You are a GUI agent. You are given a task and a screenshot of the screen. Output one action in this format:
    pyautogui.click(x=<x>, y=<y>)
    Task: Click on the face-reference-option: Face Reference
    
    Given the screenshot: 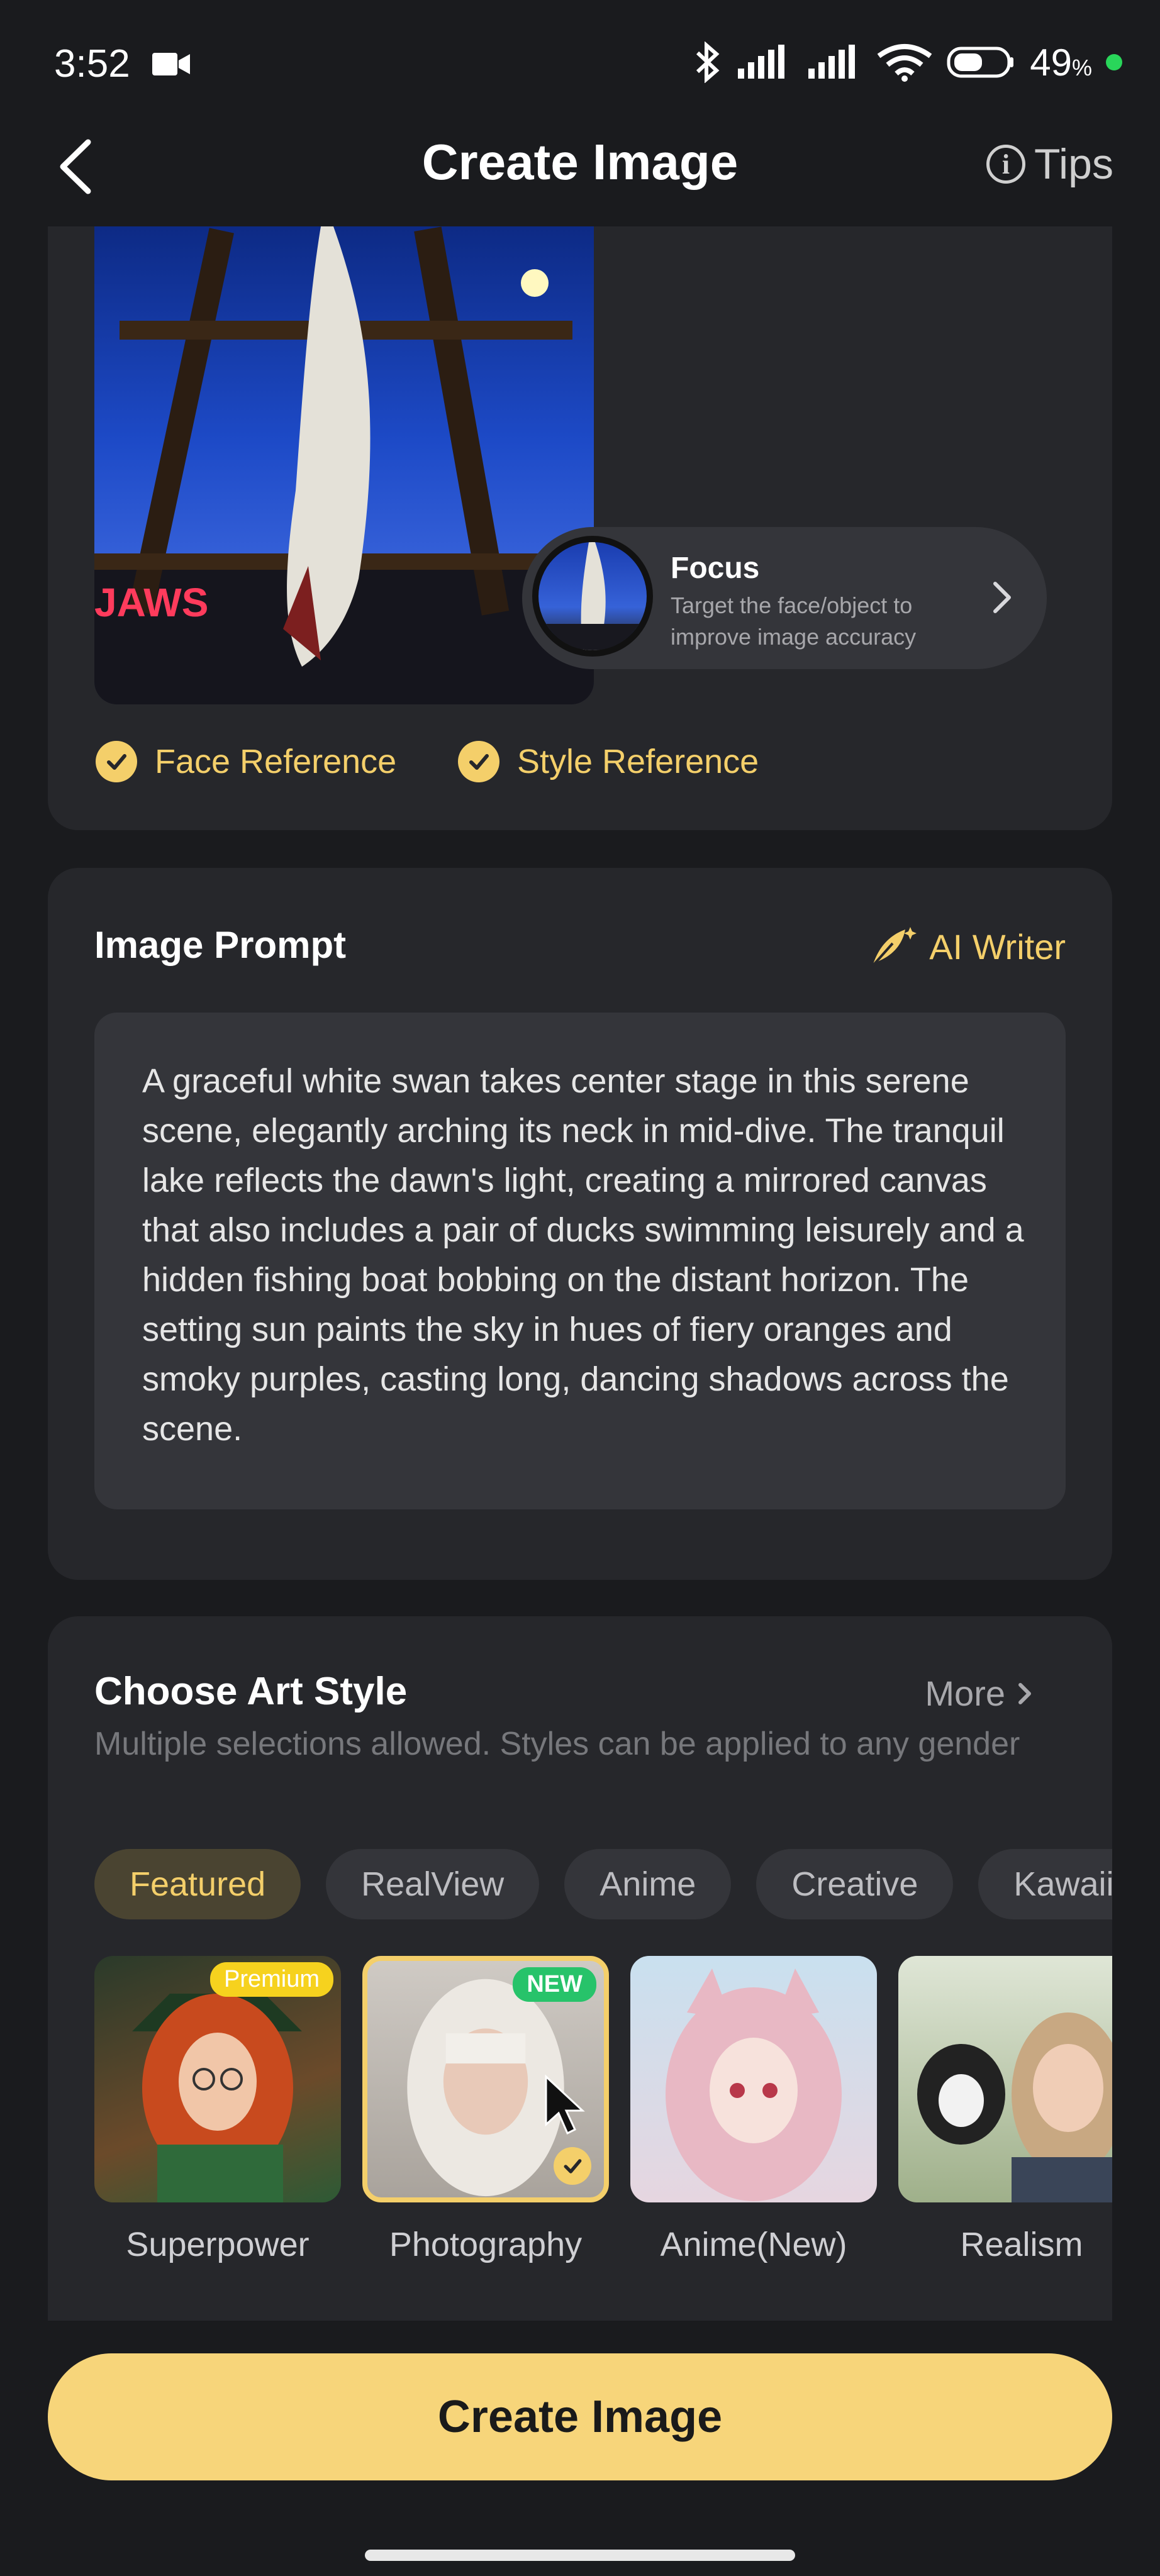 What is the action you would take?
    pyautogui.click(x=246, y=761)
    